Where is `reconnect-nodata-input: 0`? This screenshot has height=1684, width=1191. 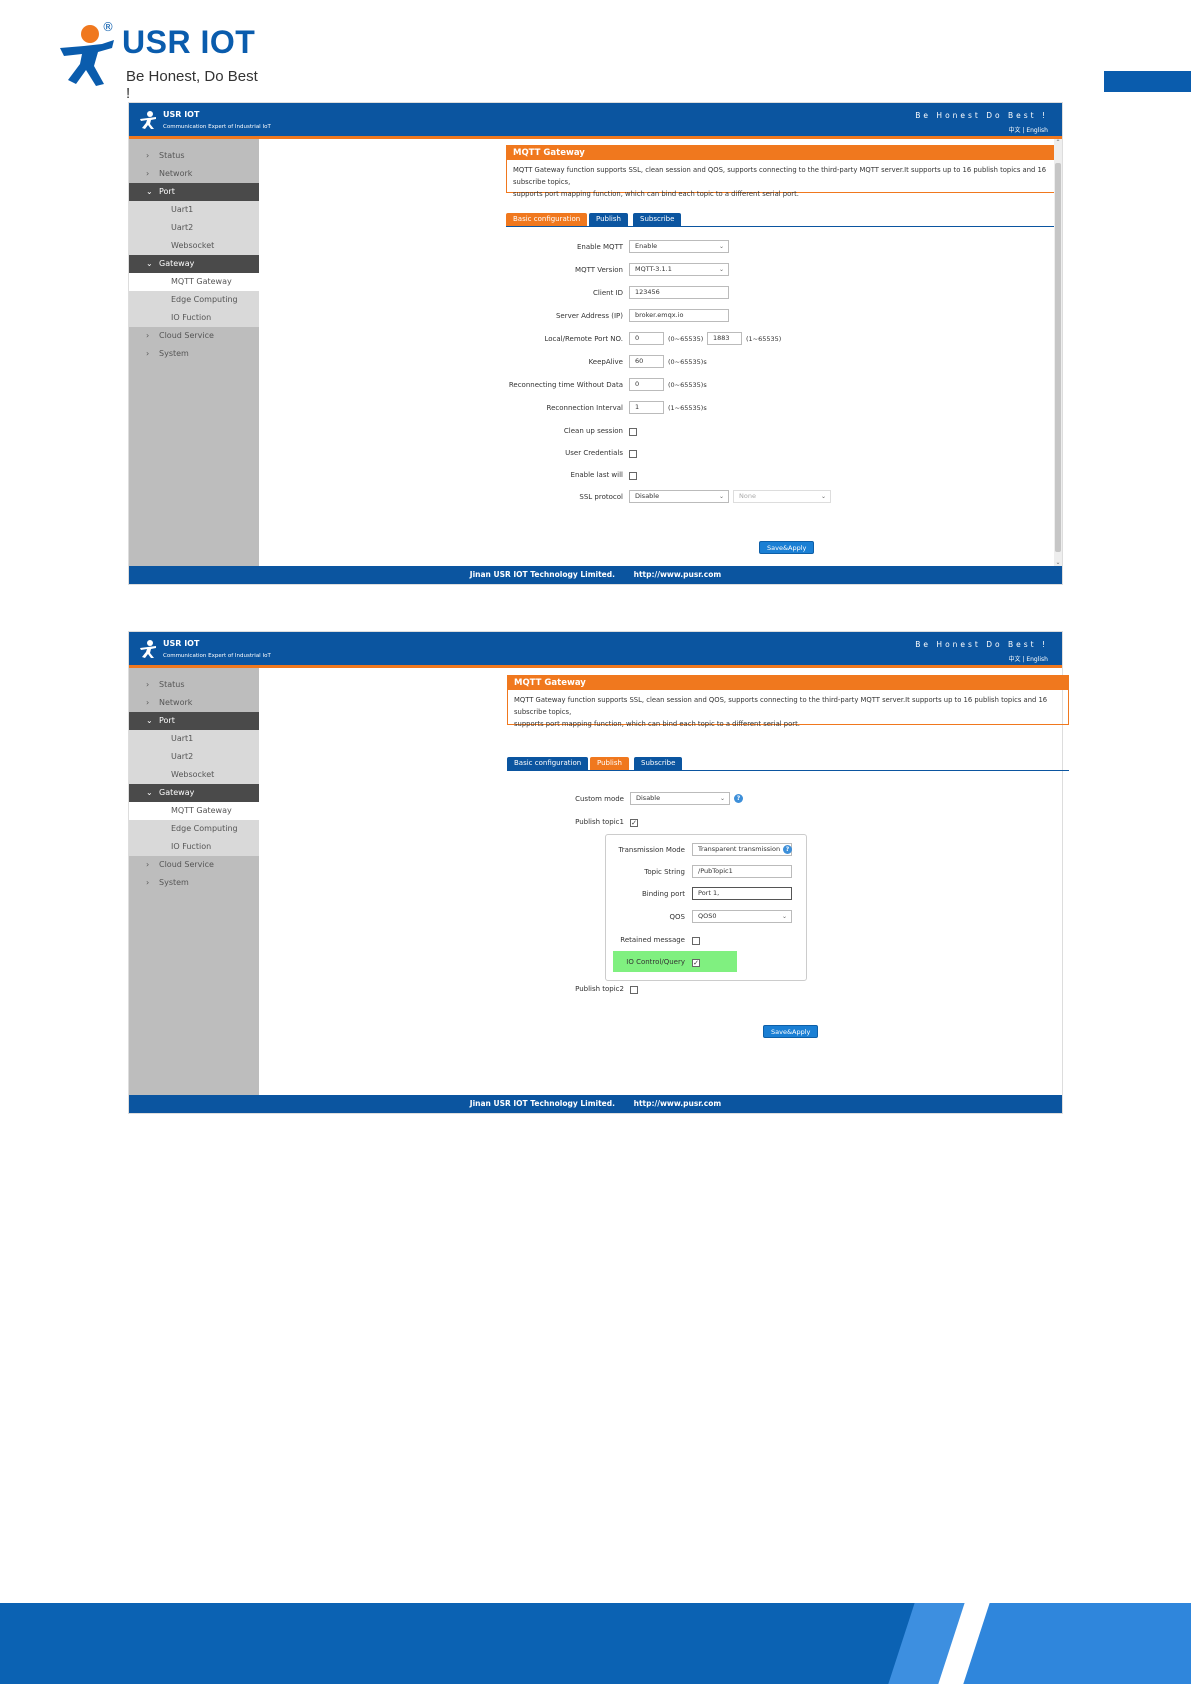 reconnect-nodata-input: 0 is located at coordinates (646, 384).